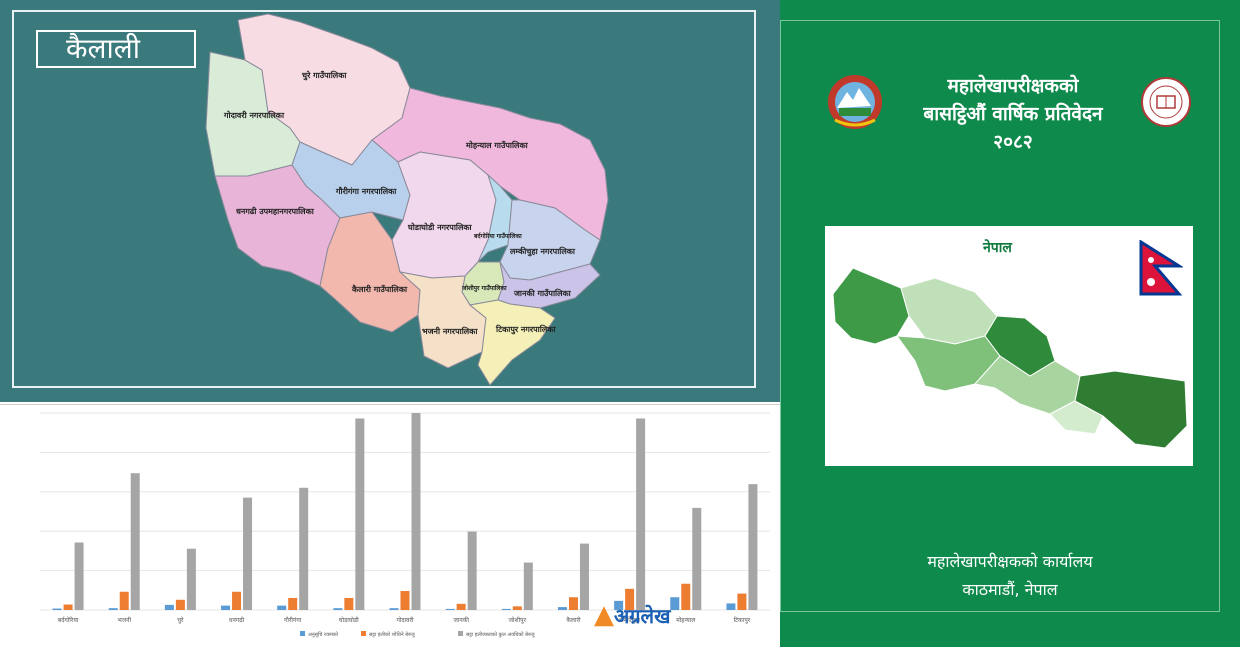 The image size is (1240, 652). What do you see at coordinates (1013, 142) in the screenshot?
I see `report-year: २०८२` at bounding box center [1013, 142].